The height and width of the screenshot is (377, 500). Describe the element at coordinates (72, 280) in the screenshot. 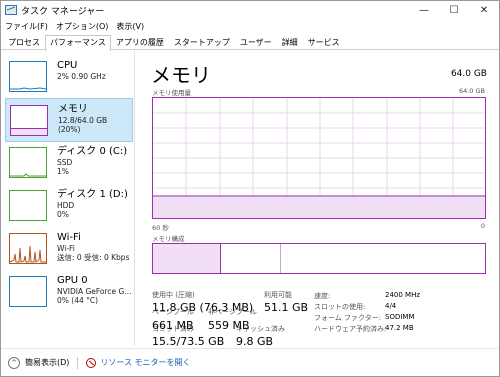

I see `gpu-label: GPU 0` at that location.